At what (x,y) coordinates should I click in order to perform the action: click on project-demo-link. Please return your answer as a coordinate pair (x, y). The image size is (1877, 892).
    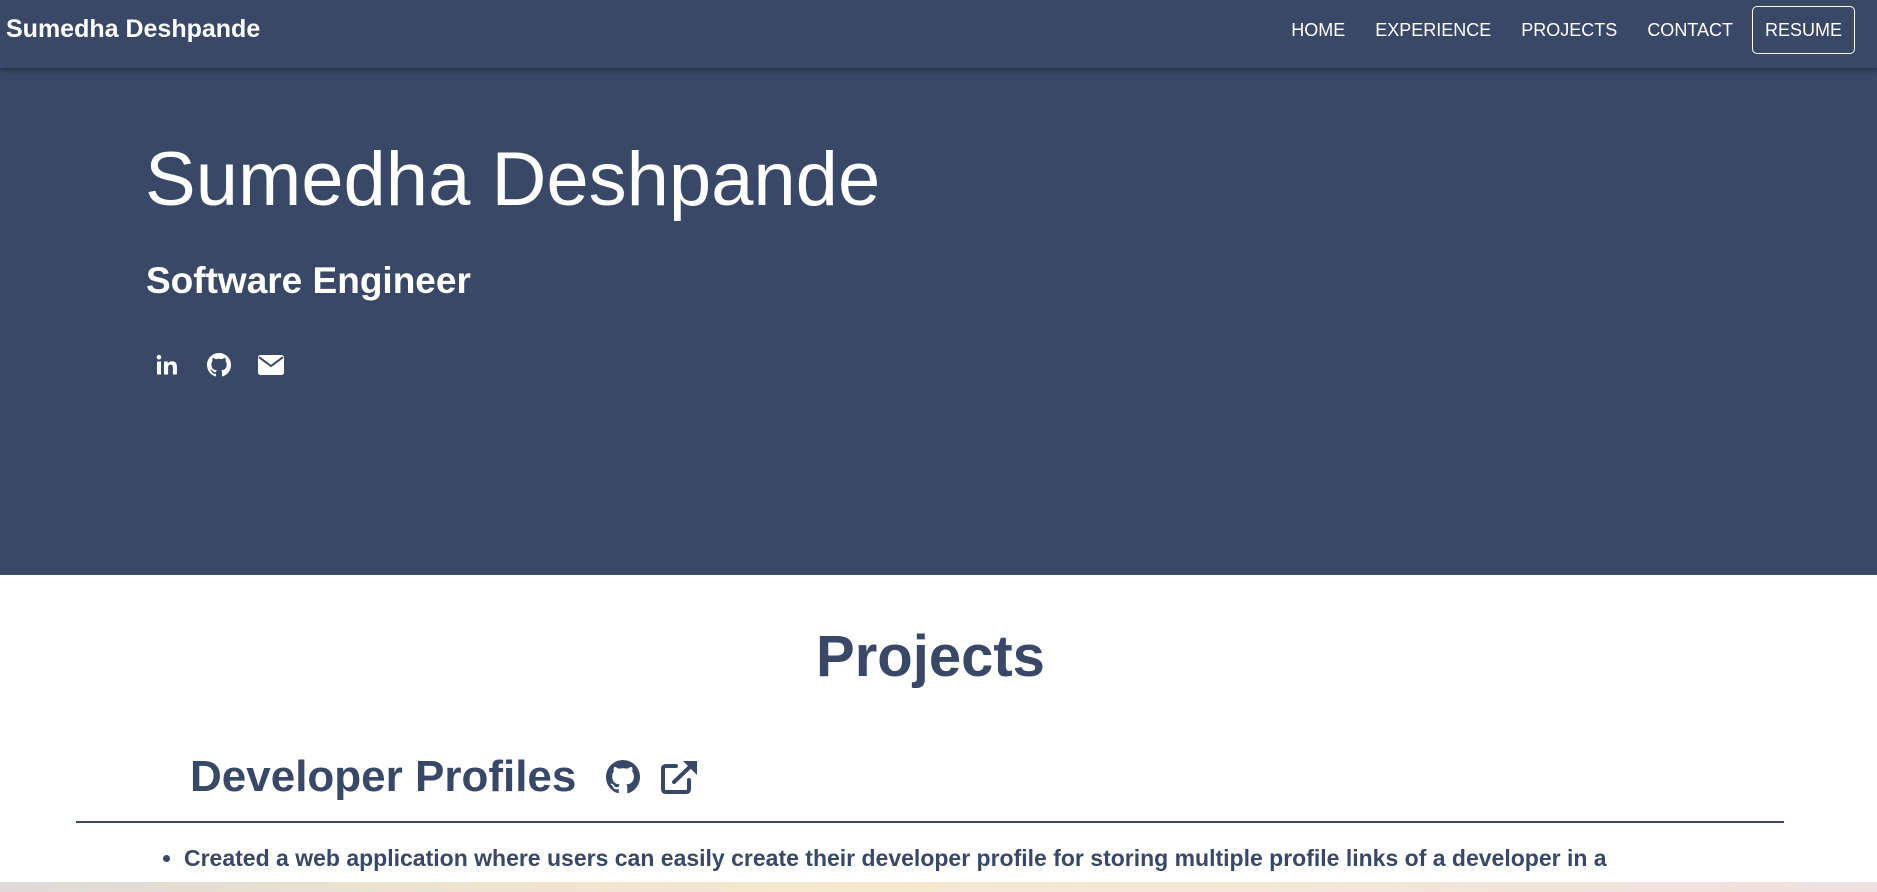
    Looking at the image, I should click on (680, 777).